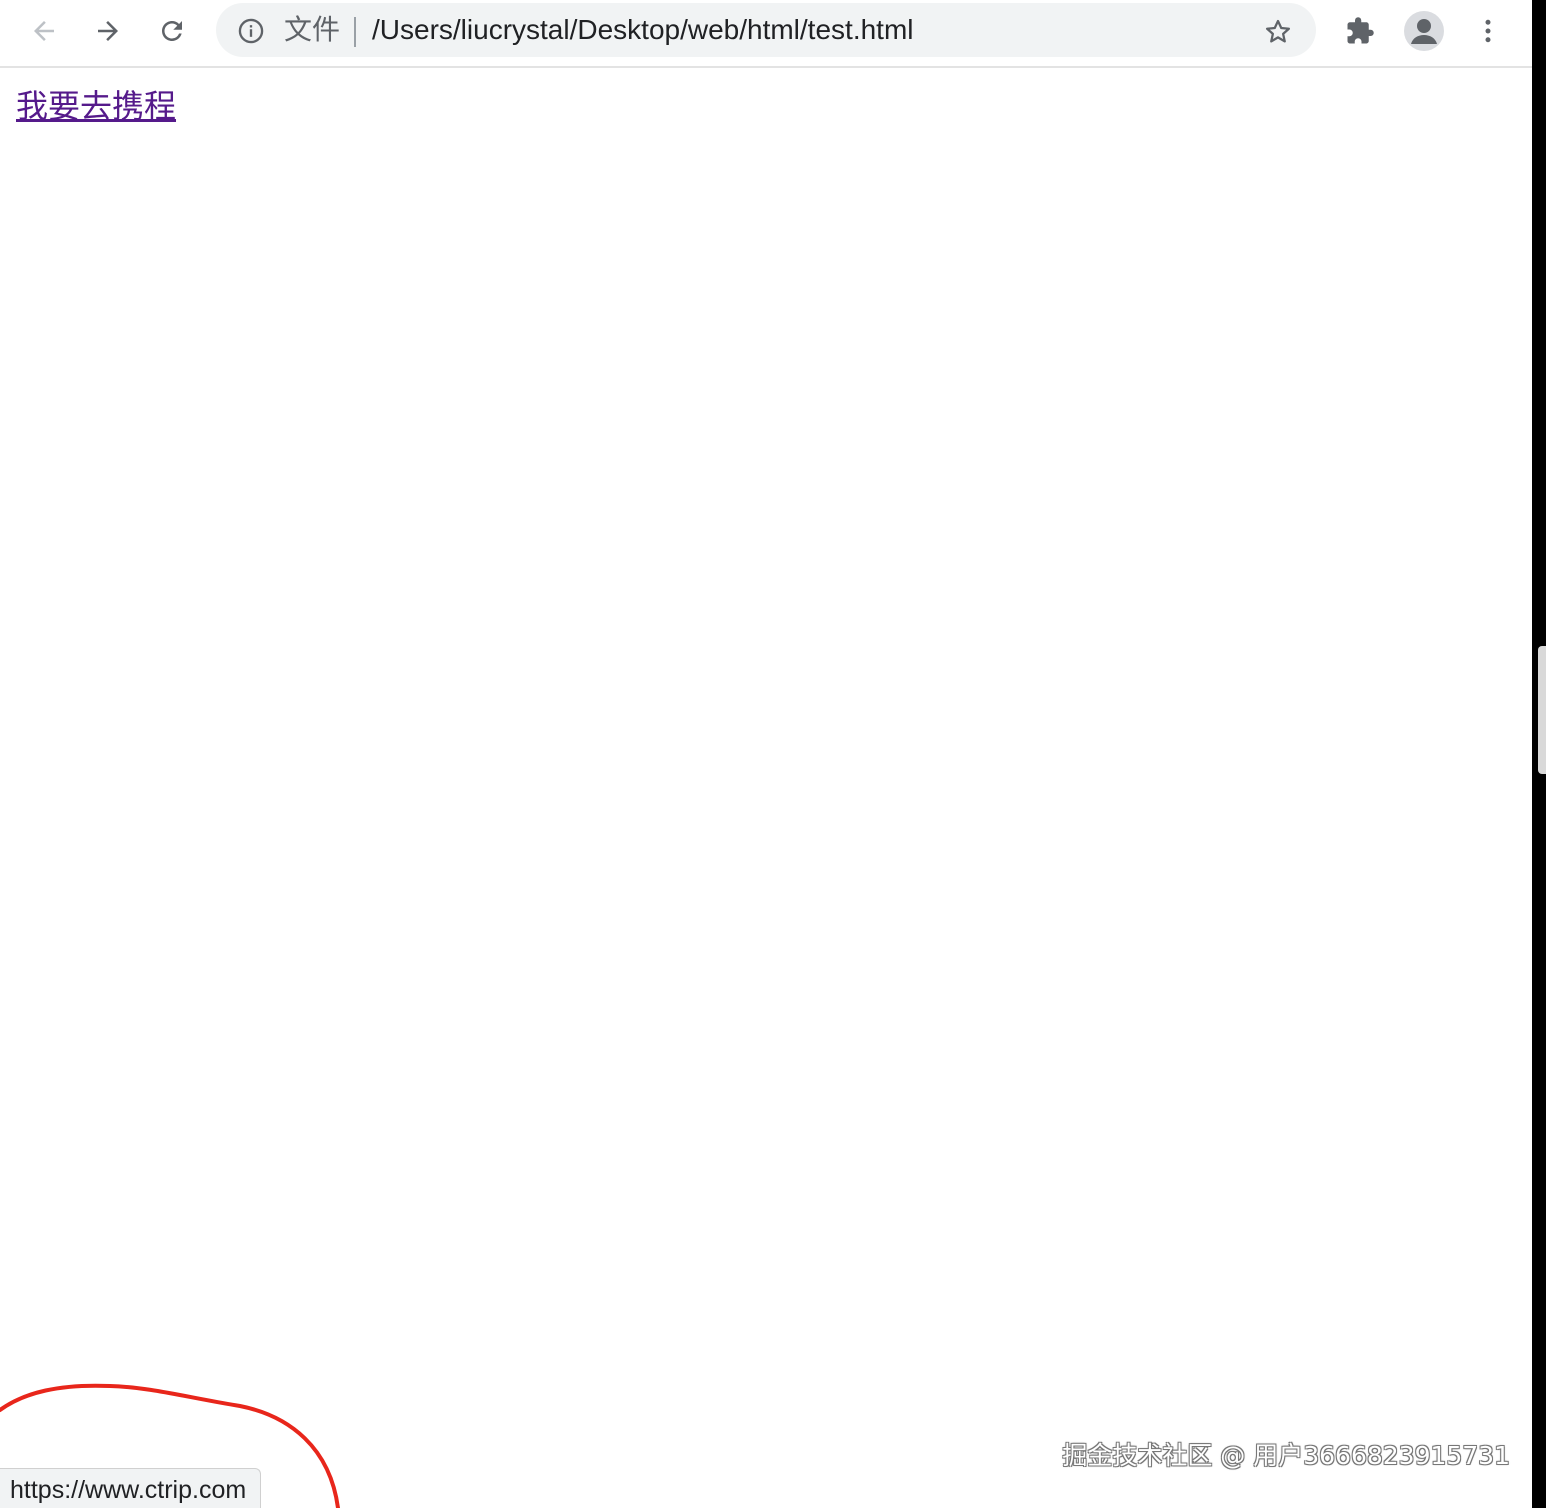 The width and height of the screenshot is (1546, 1508). I want to click on puzzle-piece-icon, so click(1360, 30).